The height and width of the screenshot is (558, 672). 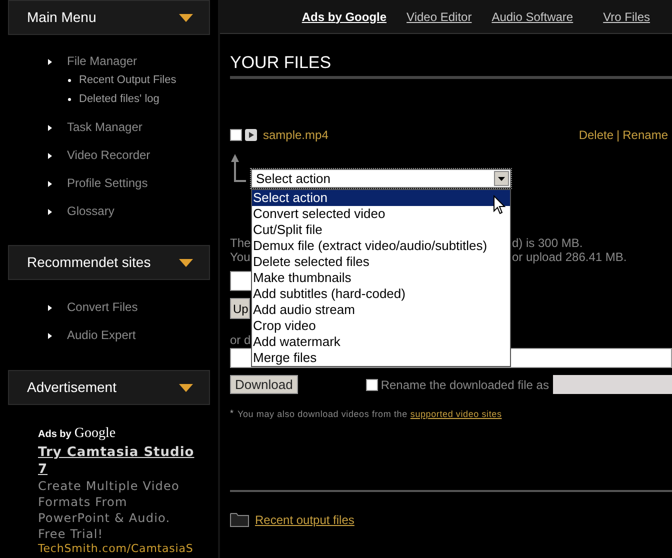 I want to click on file-action-link: Rename, so click(x=645, y=135).